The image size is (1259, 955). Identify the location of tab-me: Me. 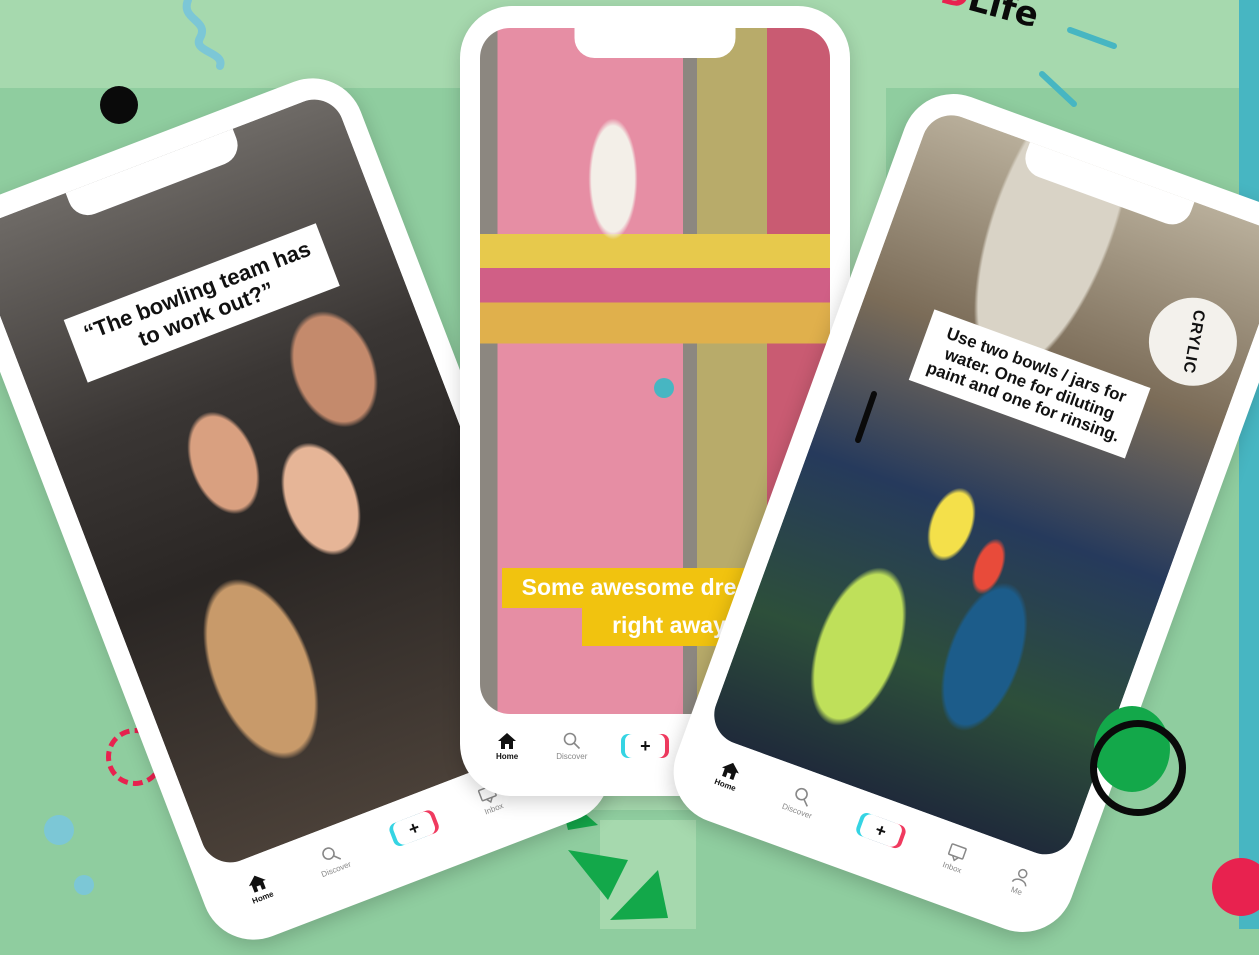
(1020, 880).